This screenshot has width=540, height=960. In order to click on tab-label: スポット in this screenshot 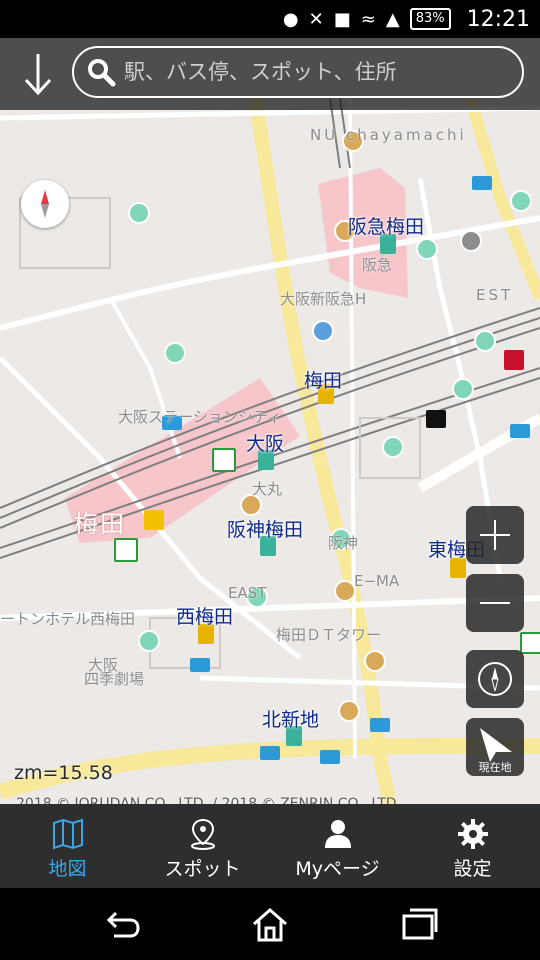, I will do `click(202, 869)`.